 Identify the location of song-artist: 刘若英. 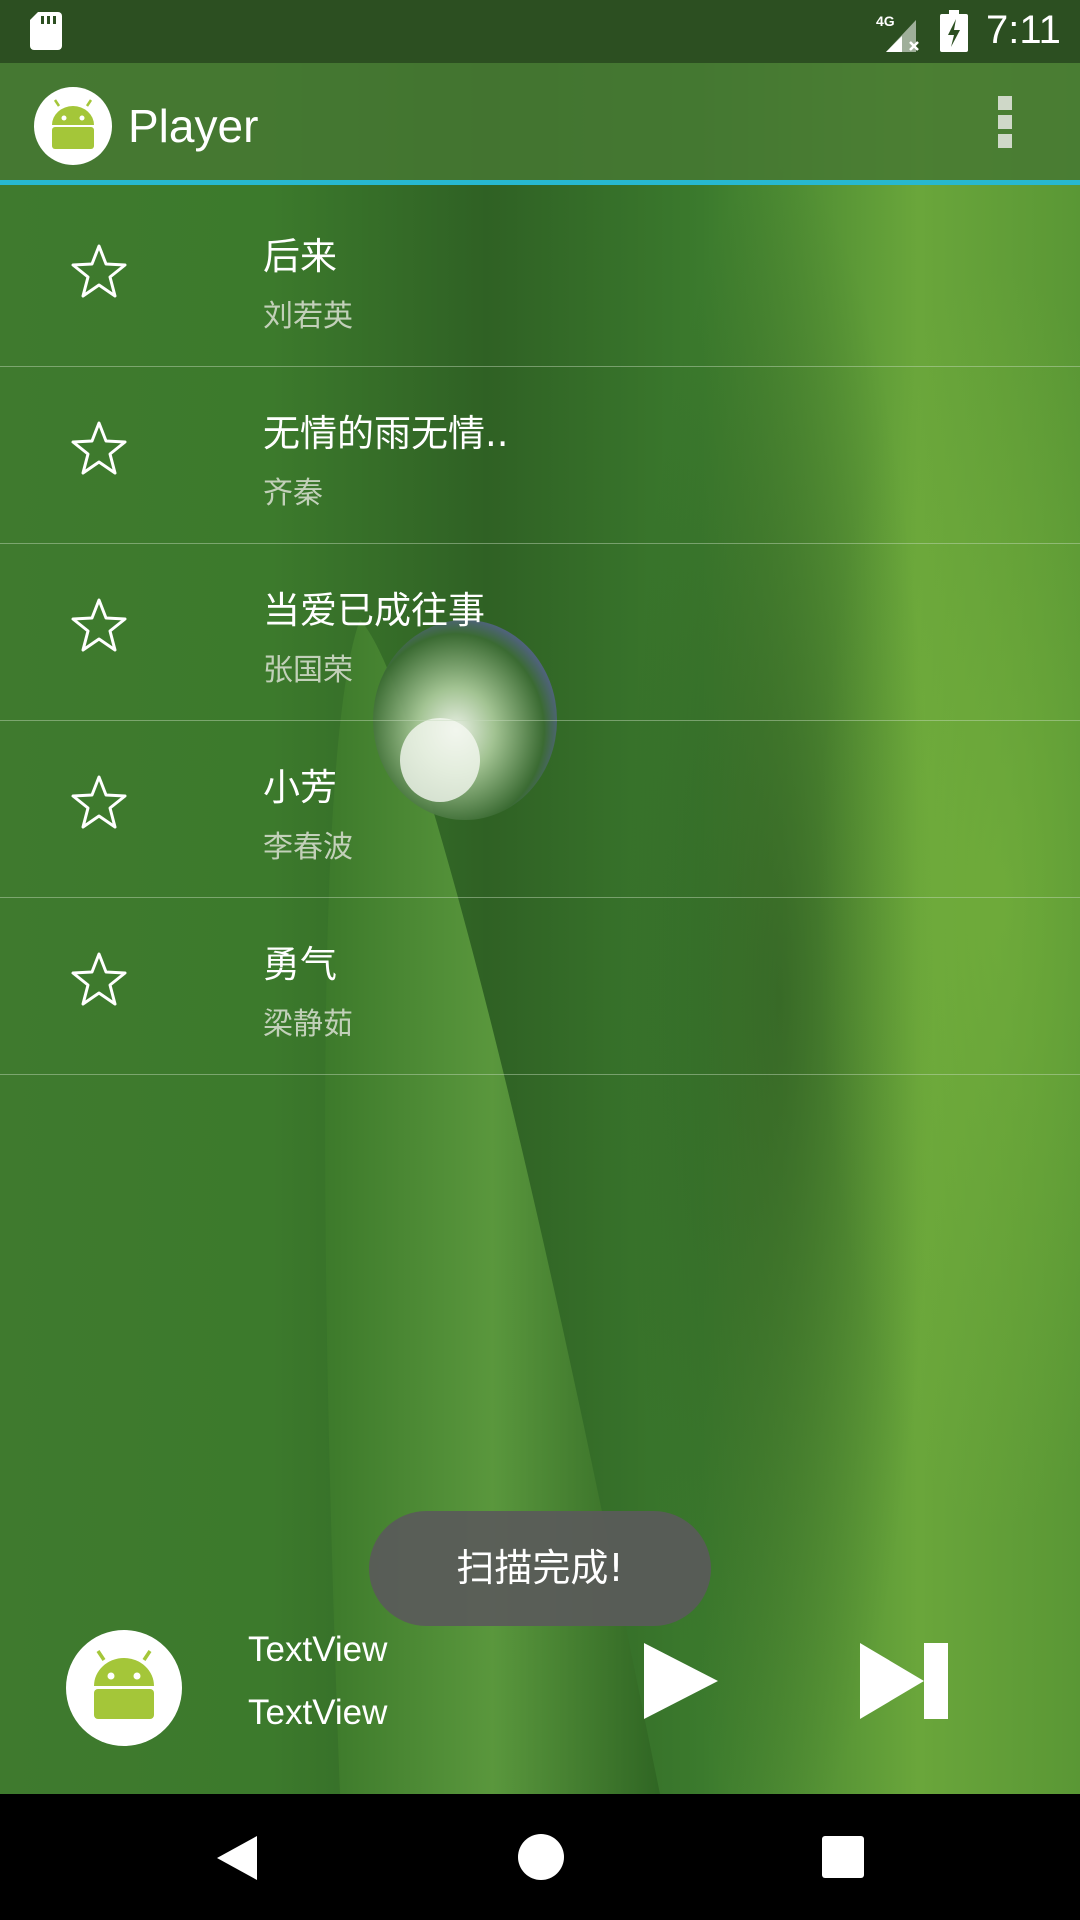
(308, 316).